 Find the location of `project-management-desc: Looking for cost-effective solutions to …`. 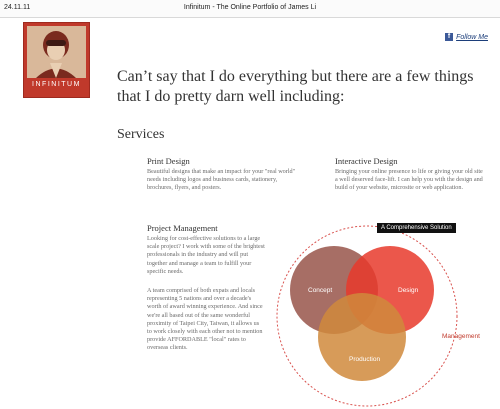

project-management-desc: Looking for cost-effective solutions to … is located at coordinates (206, 255).